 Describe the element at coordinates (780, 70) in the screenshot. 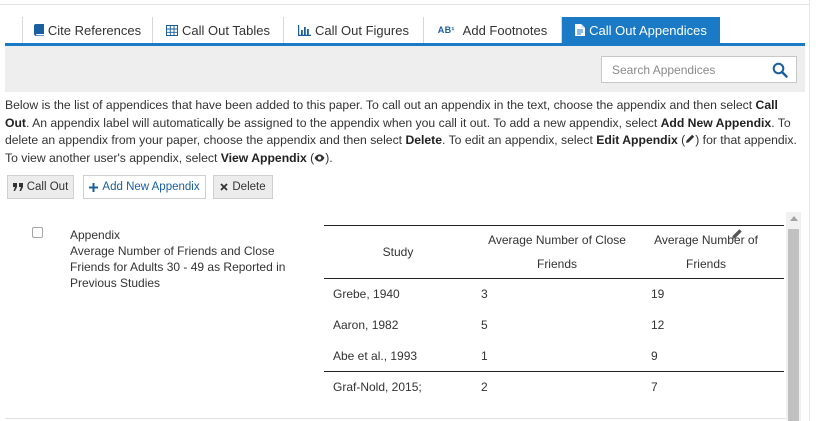

I see `search-icon` at that location.